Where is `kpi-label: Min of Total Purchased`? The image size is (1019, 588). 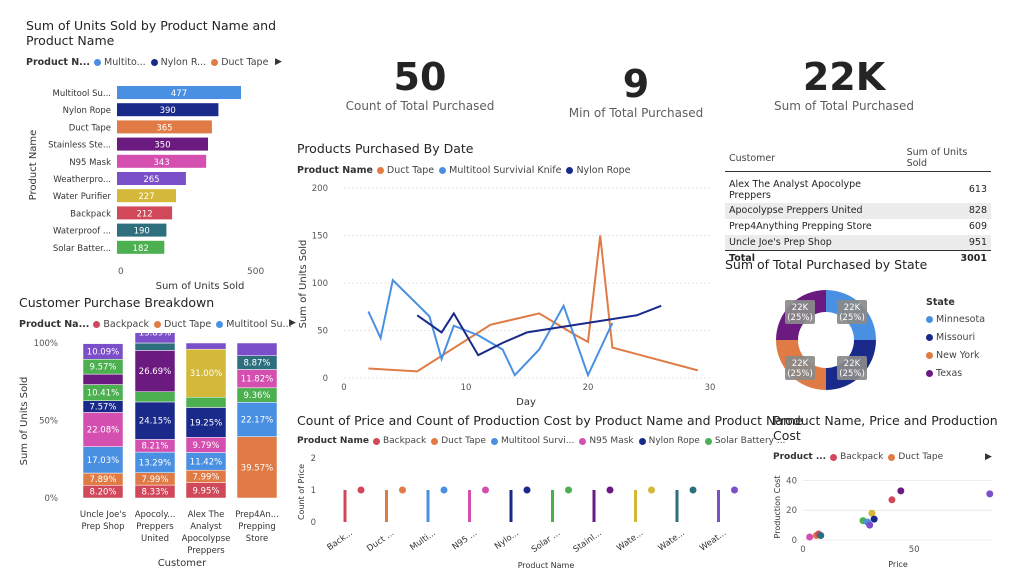
kpi-label: Min of Total Purchased is located at coordinates (636, 113).